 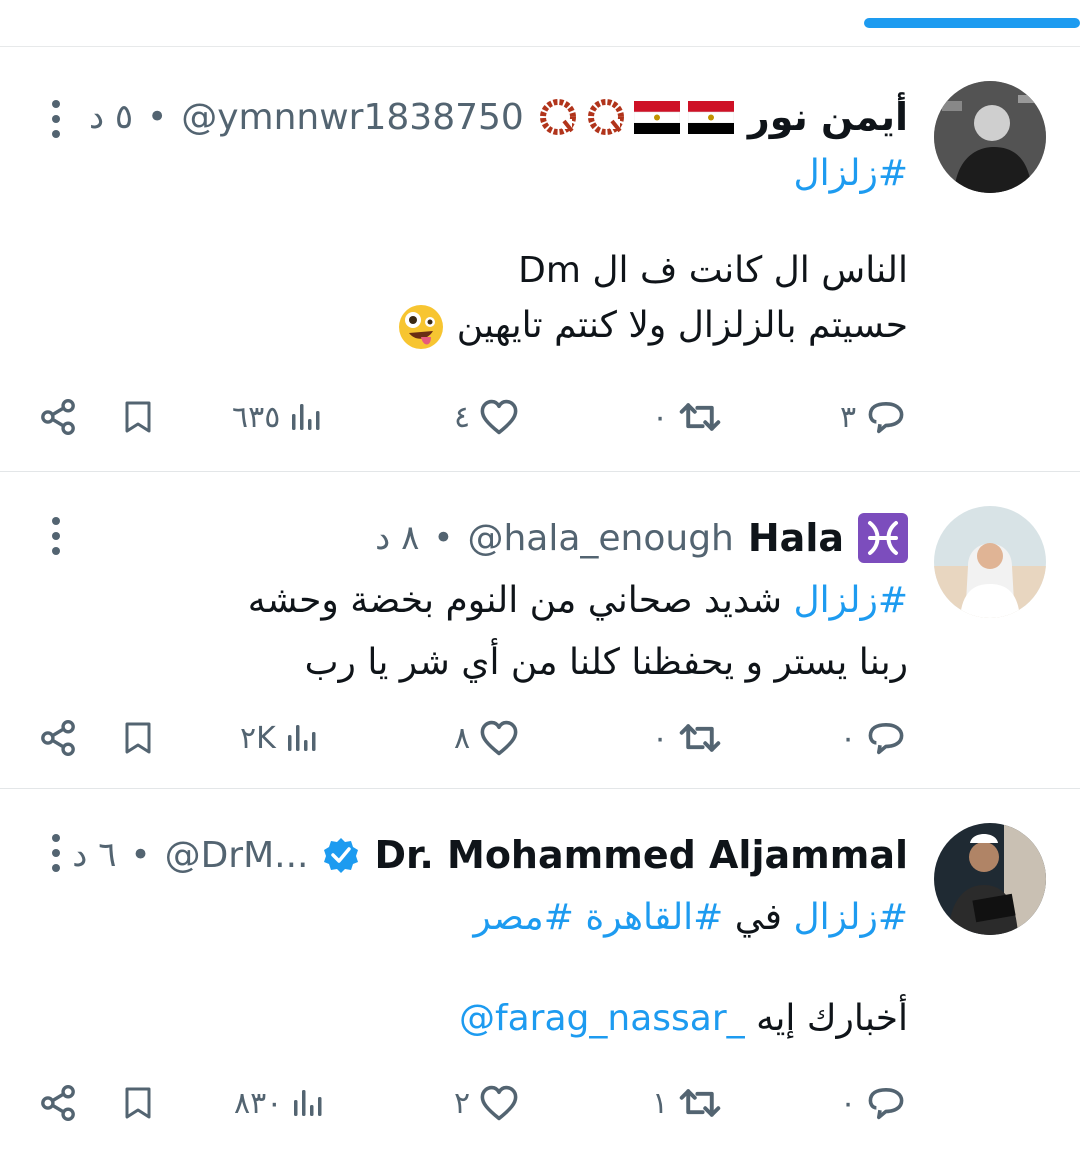 What do you see at coordinates (682, 325) in the screenshot?
I see `tweet-line: حسيتم بالزلزال ولا كنتم تايهين` at bounding box center [682, 325].